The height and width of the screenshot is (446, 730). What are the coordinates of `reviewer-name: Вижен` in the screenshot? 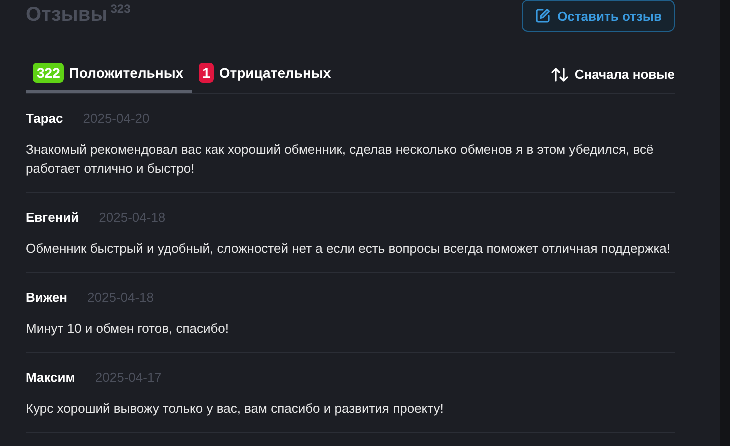 It's located at (47, 297).